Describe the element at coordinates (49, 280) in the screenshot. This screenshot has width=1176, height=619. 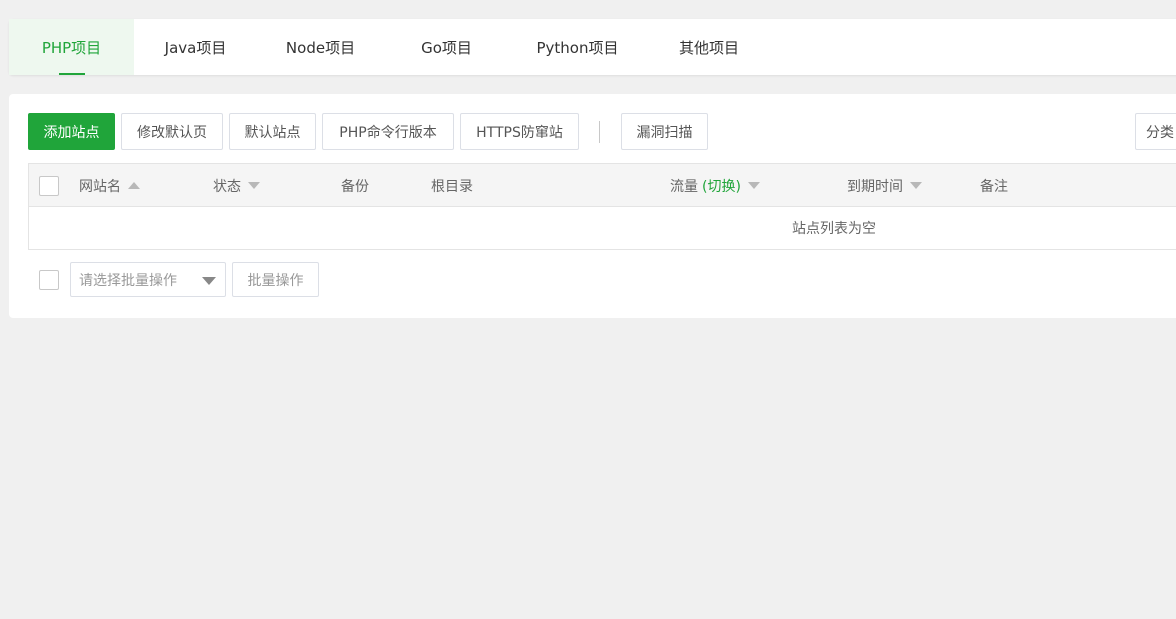
I see `batch-select-all-checkbox` at that location.